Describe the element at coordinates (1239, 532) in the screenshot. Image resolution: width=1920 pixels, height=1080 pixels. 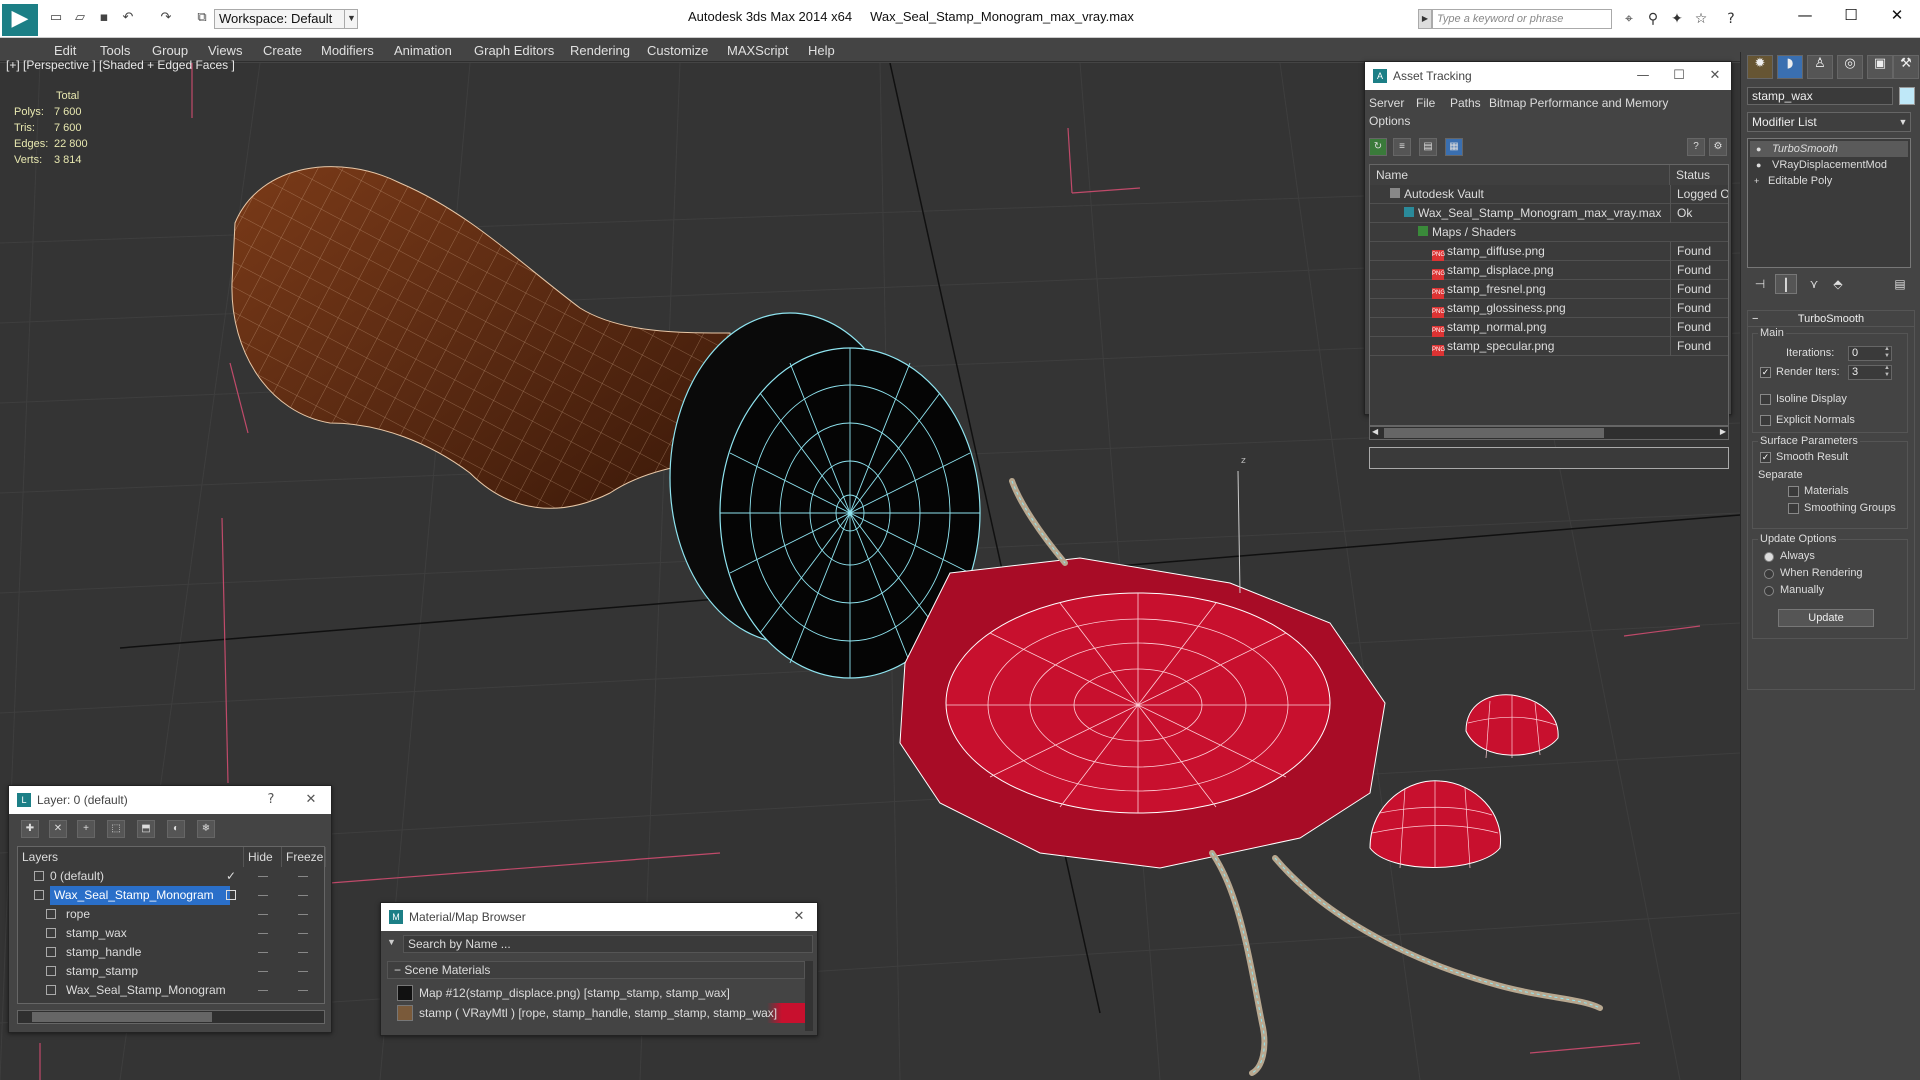
I see `transform-gizmo` at that location.